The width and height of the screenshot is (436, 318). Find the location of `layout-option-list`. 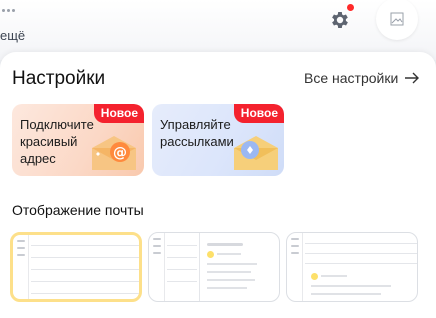

layout-option-list is located at coordinates (76, 267).